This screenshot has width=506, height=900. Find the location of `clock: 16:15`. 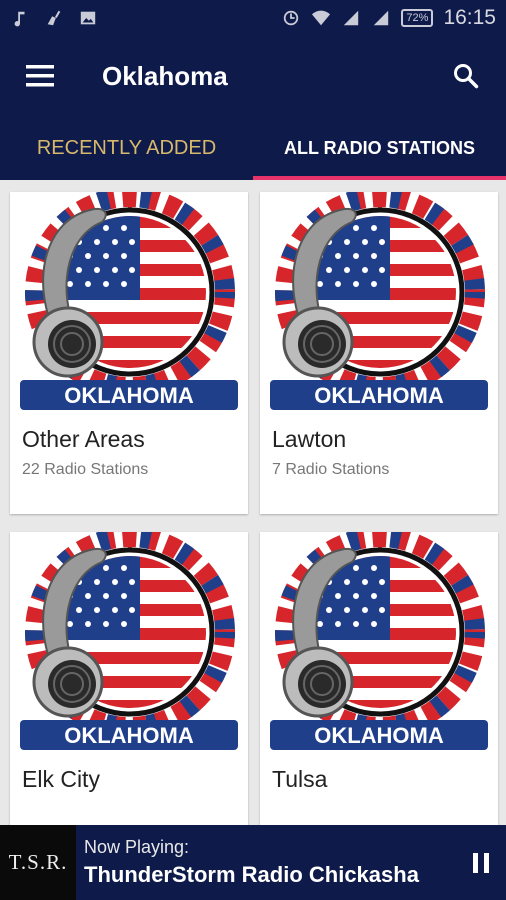

clock: 16:15 is located at coordinates (469, 17).